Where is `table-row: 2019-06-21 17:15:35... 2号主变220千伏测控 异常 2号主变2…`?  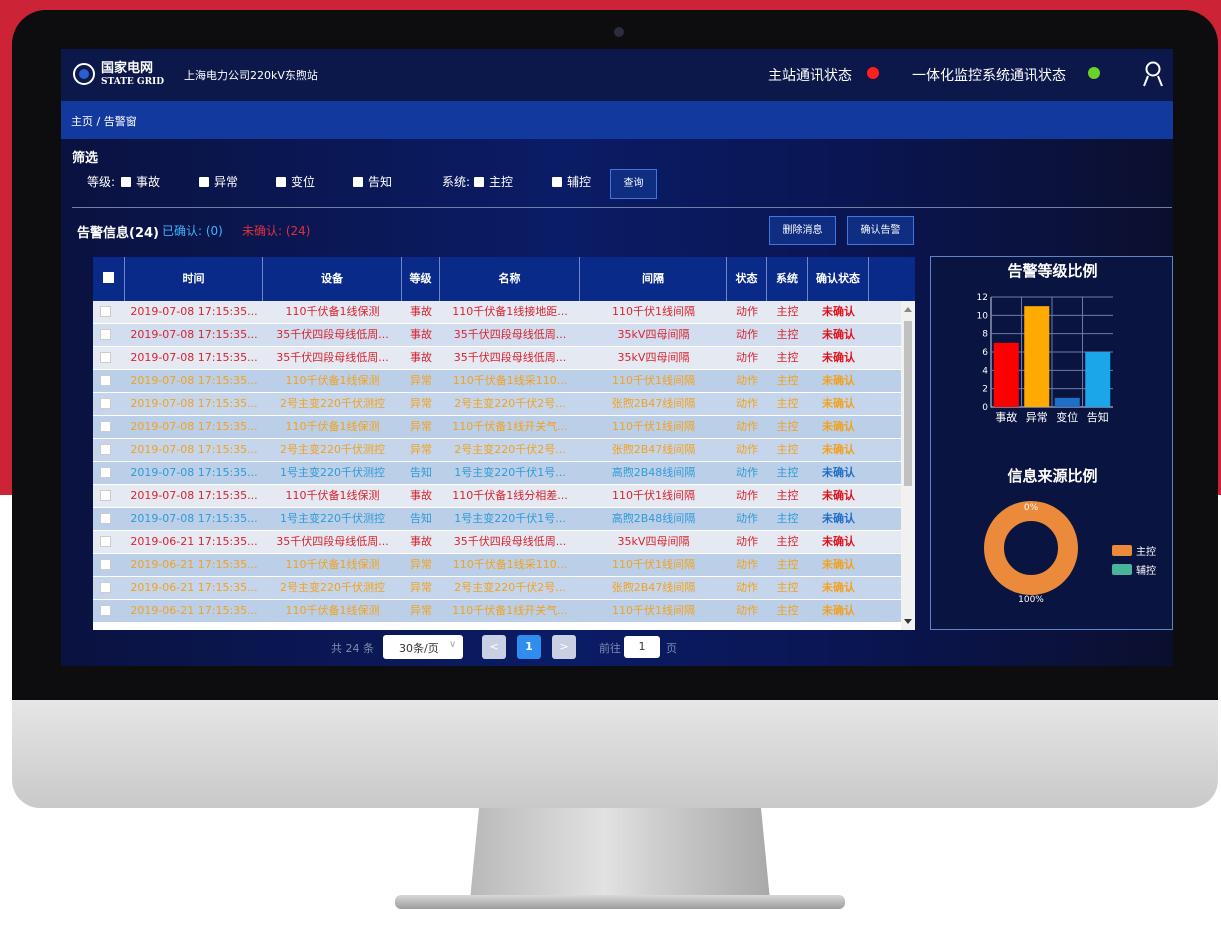 table-row: 2019-06-21 17:15:35... 2号主变220千伏测控 异常 2号主变2… is located at coordinates (497, 588).